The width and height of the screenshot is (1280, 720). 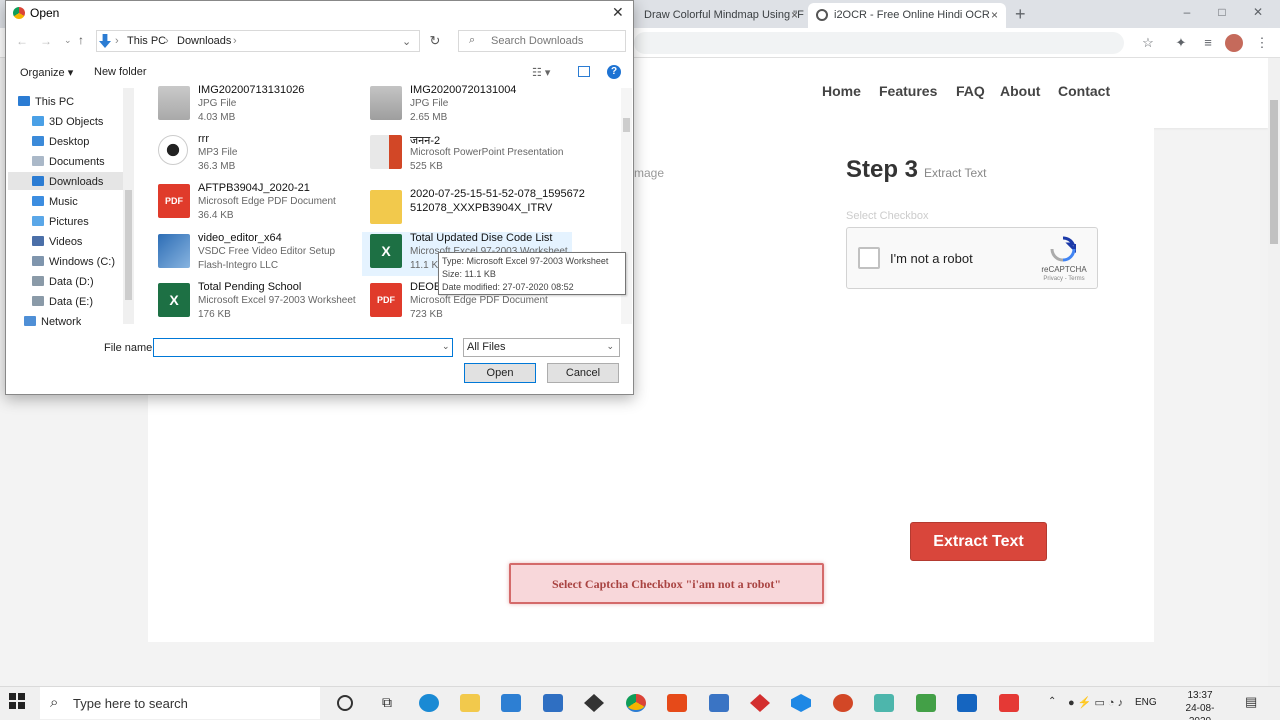 What do you see at coordinates (62, 302) in the screenshot?
I see `nav-item-data-e: Data (E:)` at bounding box center [62, 302].